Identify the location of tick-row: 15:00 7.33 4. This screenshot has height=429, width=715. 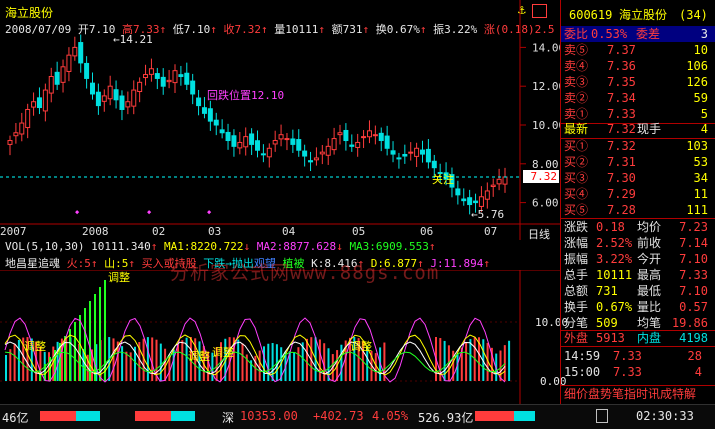
(638, 372).